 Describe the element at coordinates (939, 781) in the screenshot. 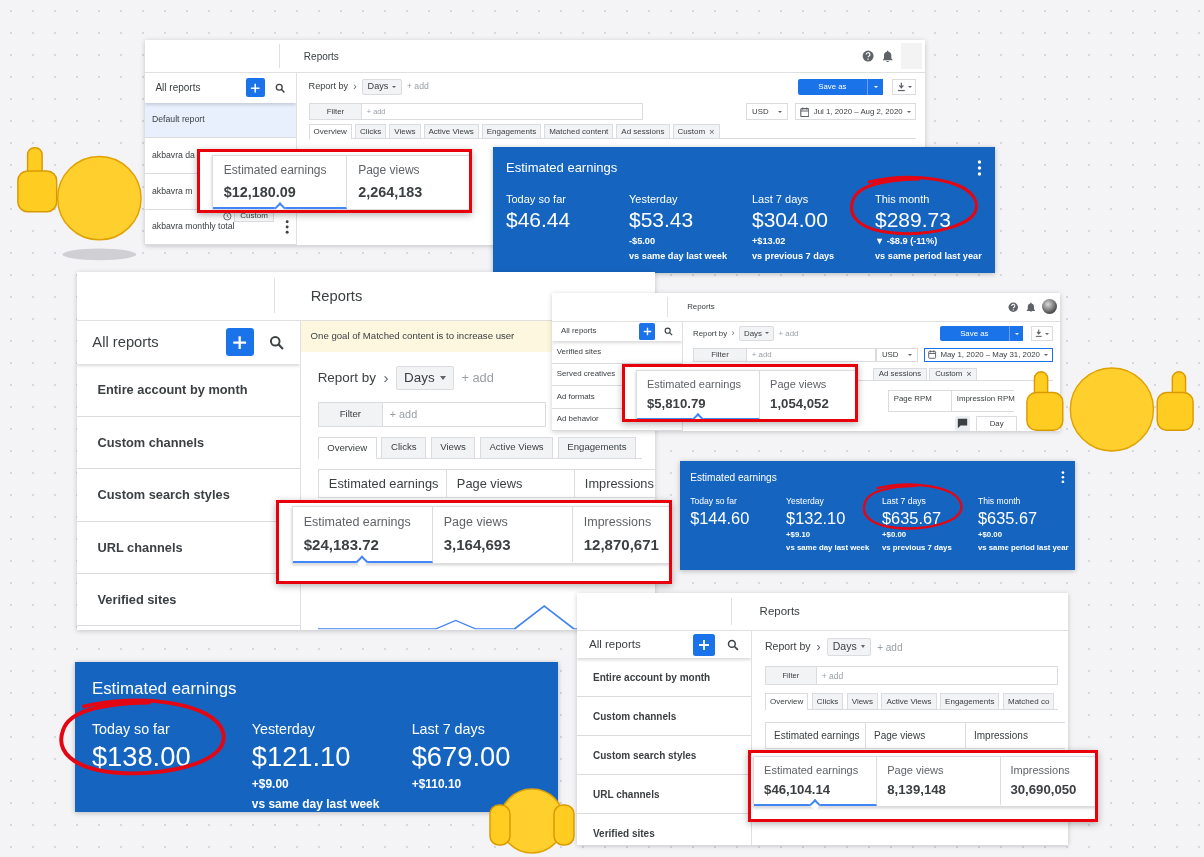

I see `metric-tab: Page views 8,139,148` at that location.